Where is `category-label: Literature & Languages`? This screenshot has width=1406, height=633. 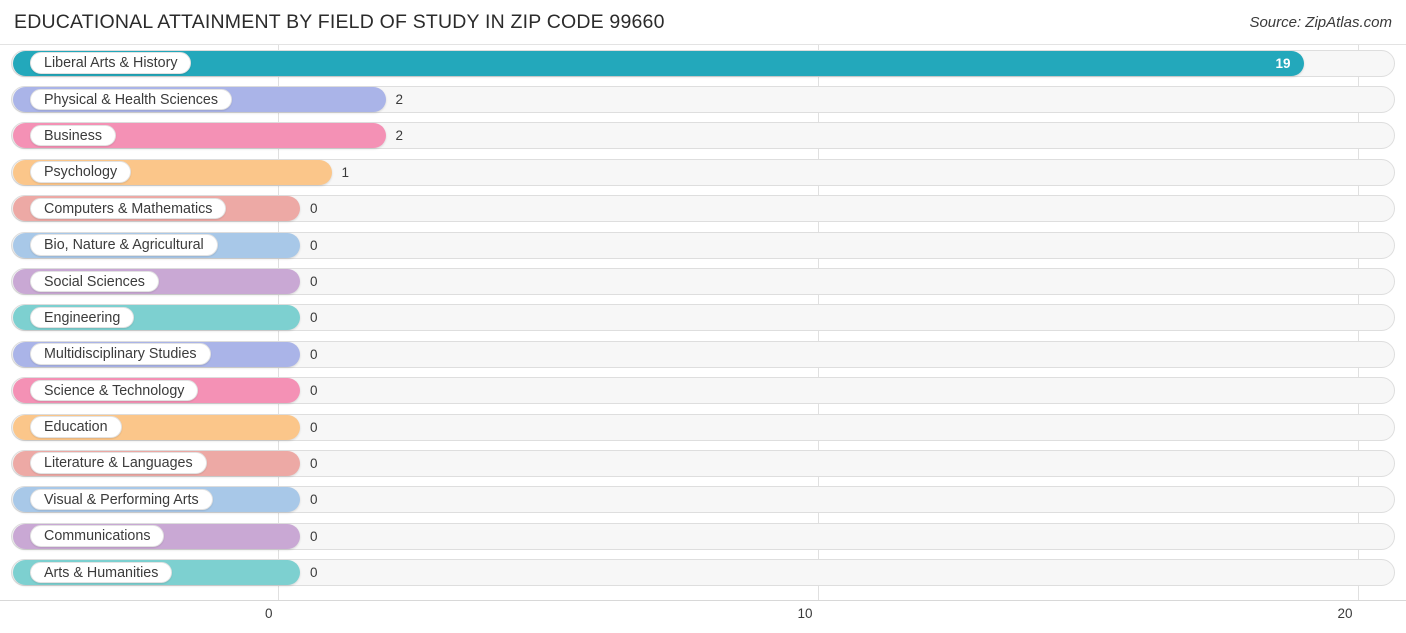
category-label: Literature & Languages is located at coordinates (118, 463).